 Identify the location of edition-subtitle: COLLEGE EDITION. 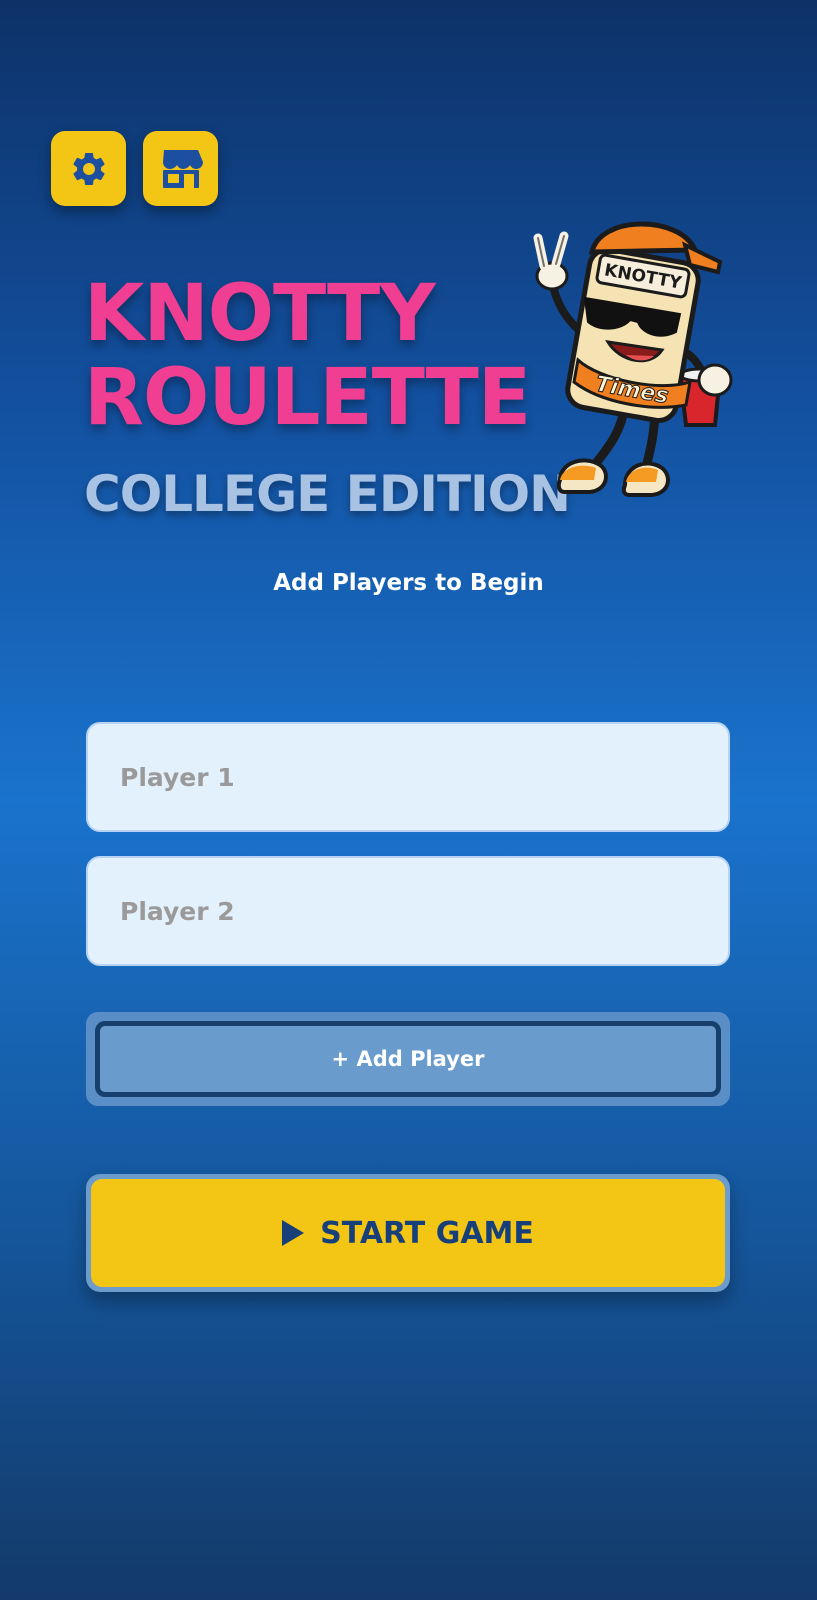
(327, 494).